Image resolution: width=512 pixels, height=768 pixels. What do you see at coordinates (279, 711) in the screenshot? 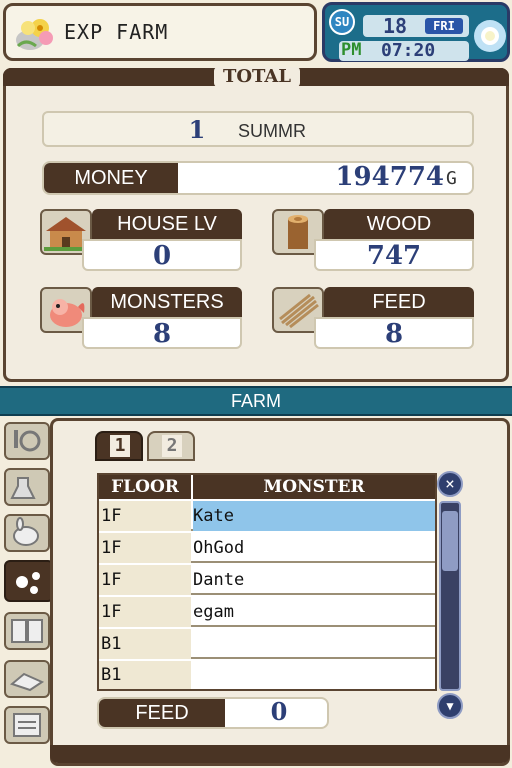
I see `farm-feed-value: 0` at bounding box center [279, 711].